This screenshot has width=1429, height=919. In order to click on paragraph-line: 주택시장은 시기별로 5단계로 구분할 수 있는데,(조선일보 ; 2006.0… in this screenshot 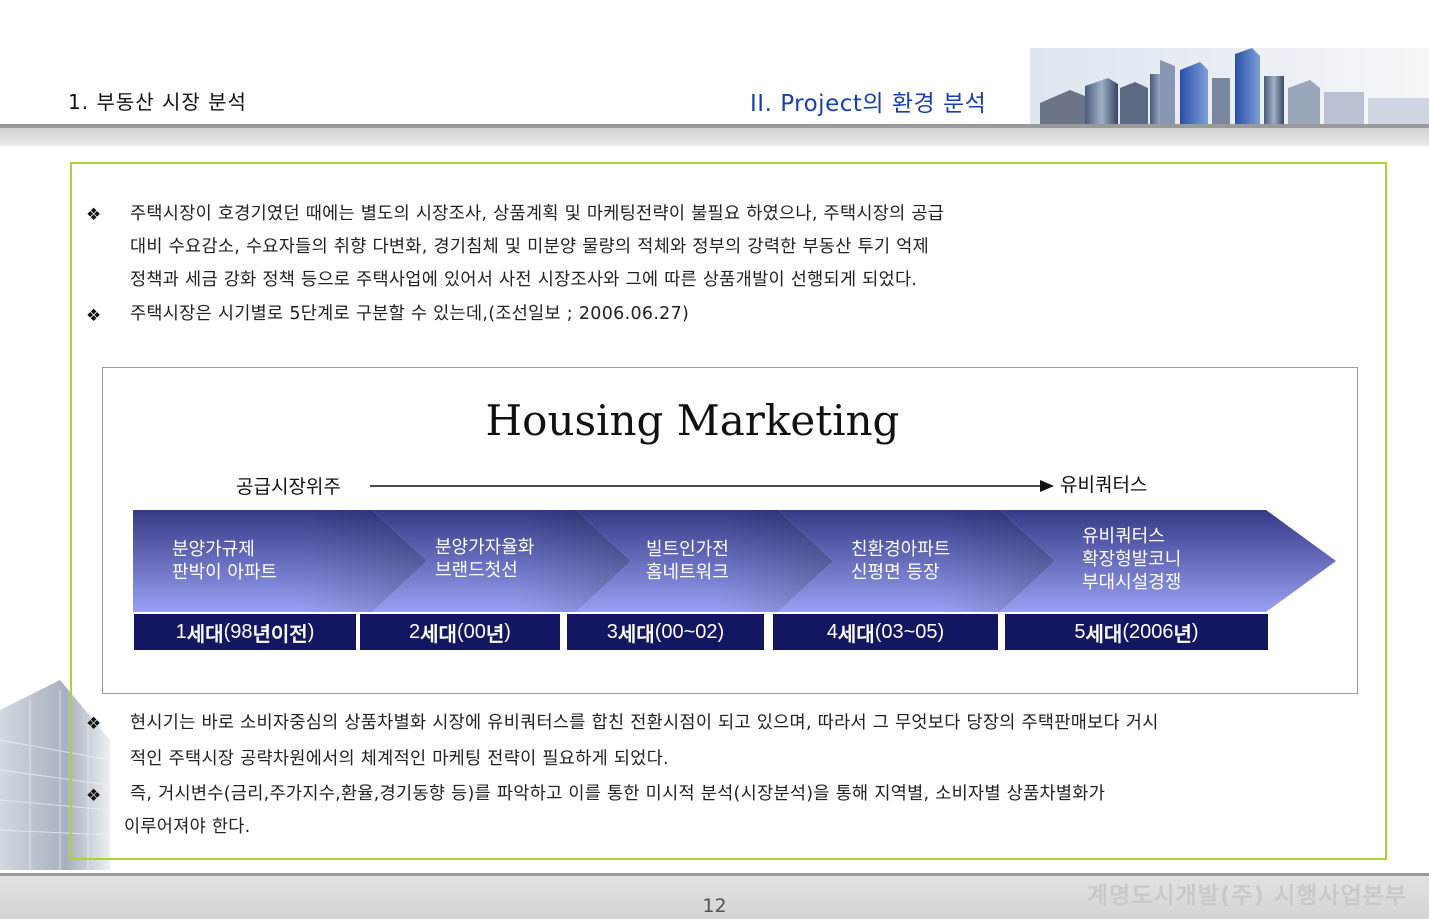, I will do `click(410, 314)`.